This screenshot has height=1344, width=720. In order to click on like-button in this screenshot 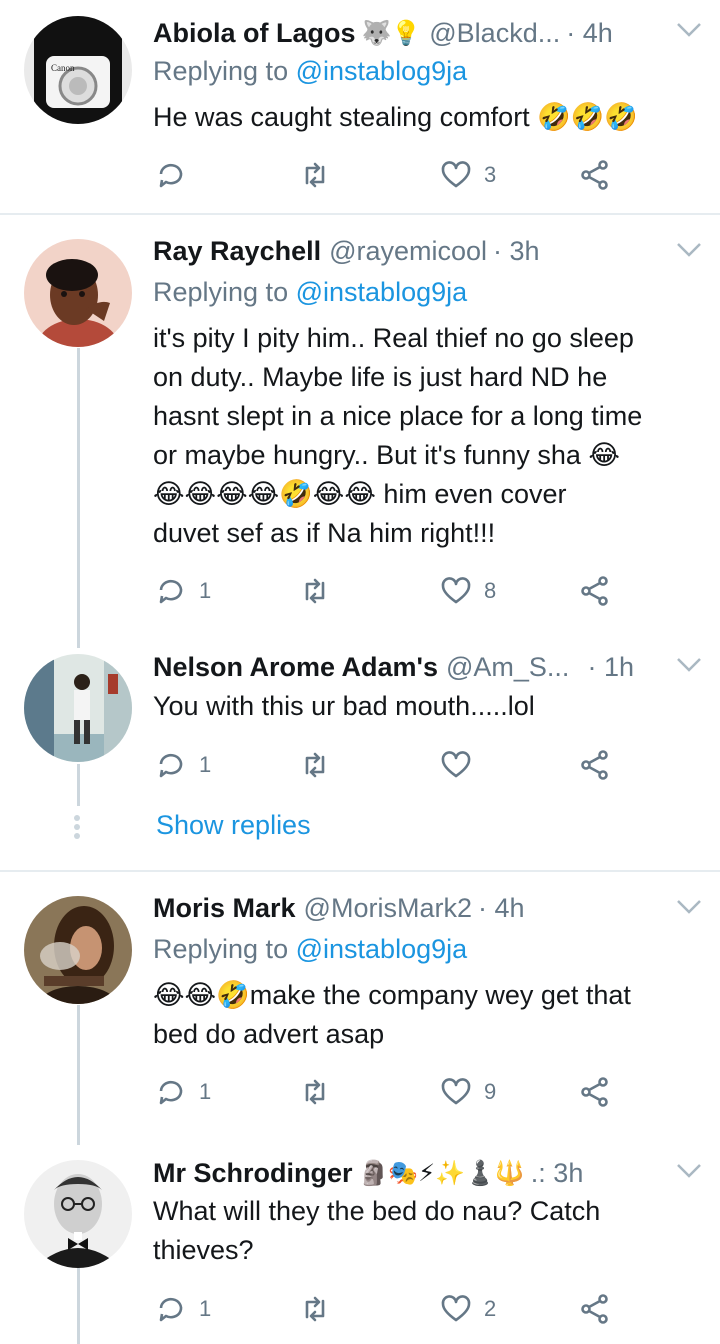, I will do `click(462, 765)`.